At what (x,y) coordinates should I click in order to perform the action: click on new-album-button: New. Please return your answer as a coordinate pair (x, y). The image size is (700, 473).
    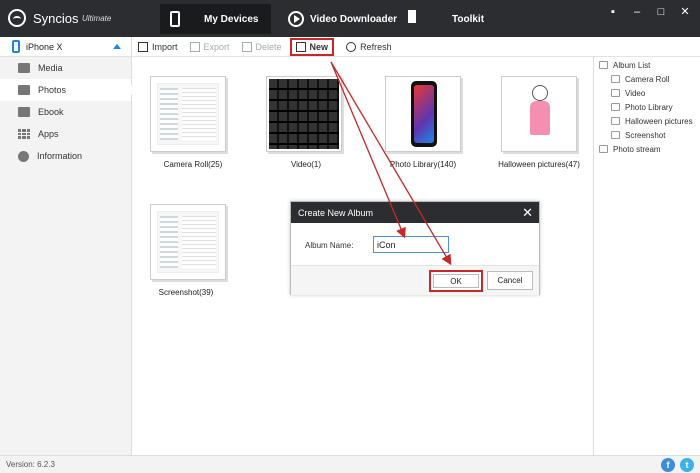
    Looking at the image, I should click on (312, 46).